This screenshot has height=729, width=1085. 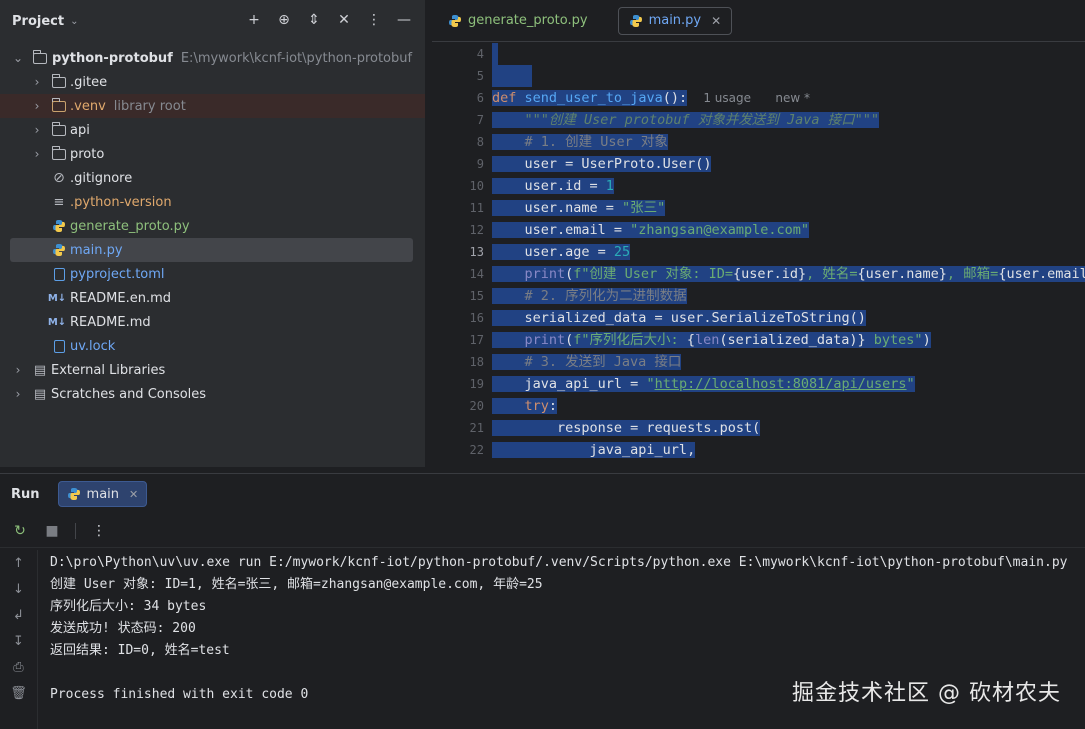 What do you see at coordinates (296, 58) in the screenshot?
I see `root-path: E:\mywork\kcnf-iot\python-protobuf` at bounding box center [296, 58].